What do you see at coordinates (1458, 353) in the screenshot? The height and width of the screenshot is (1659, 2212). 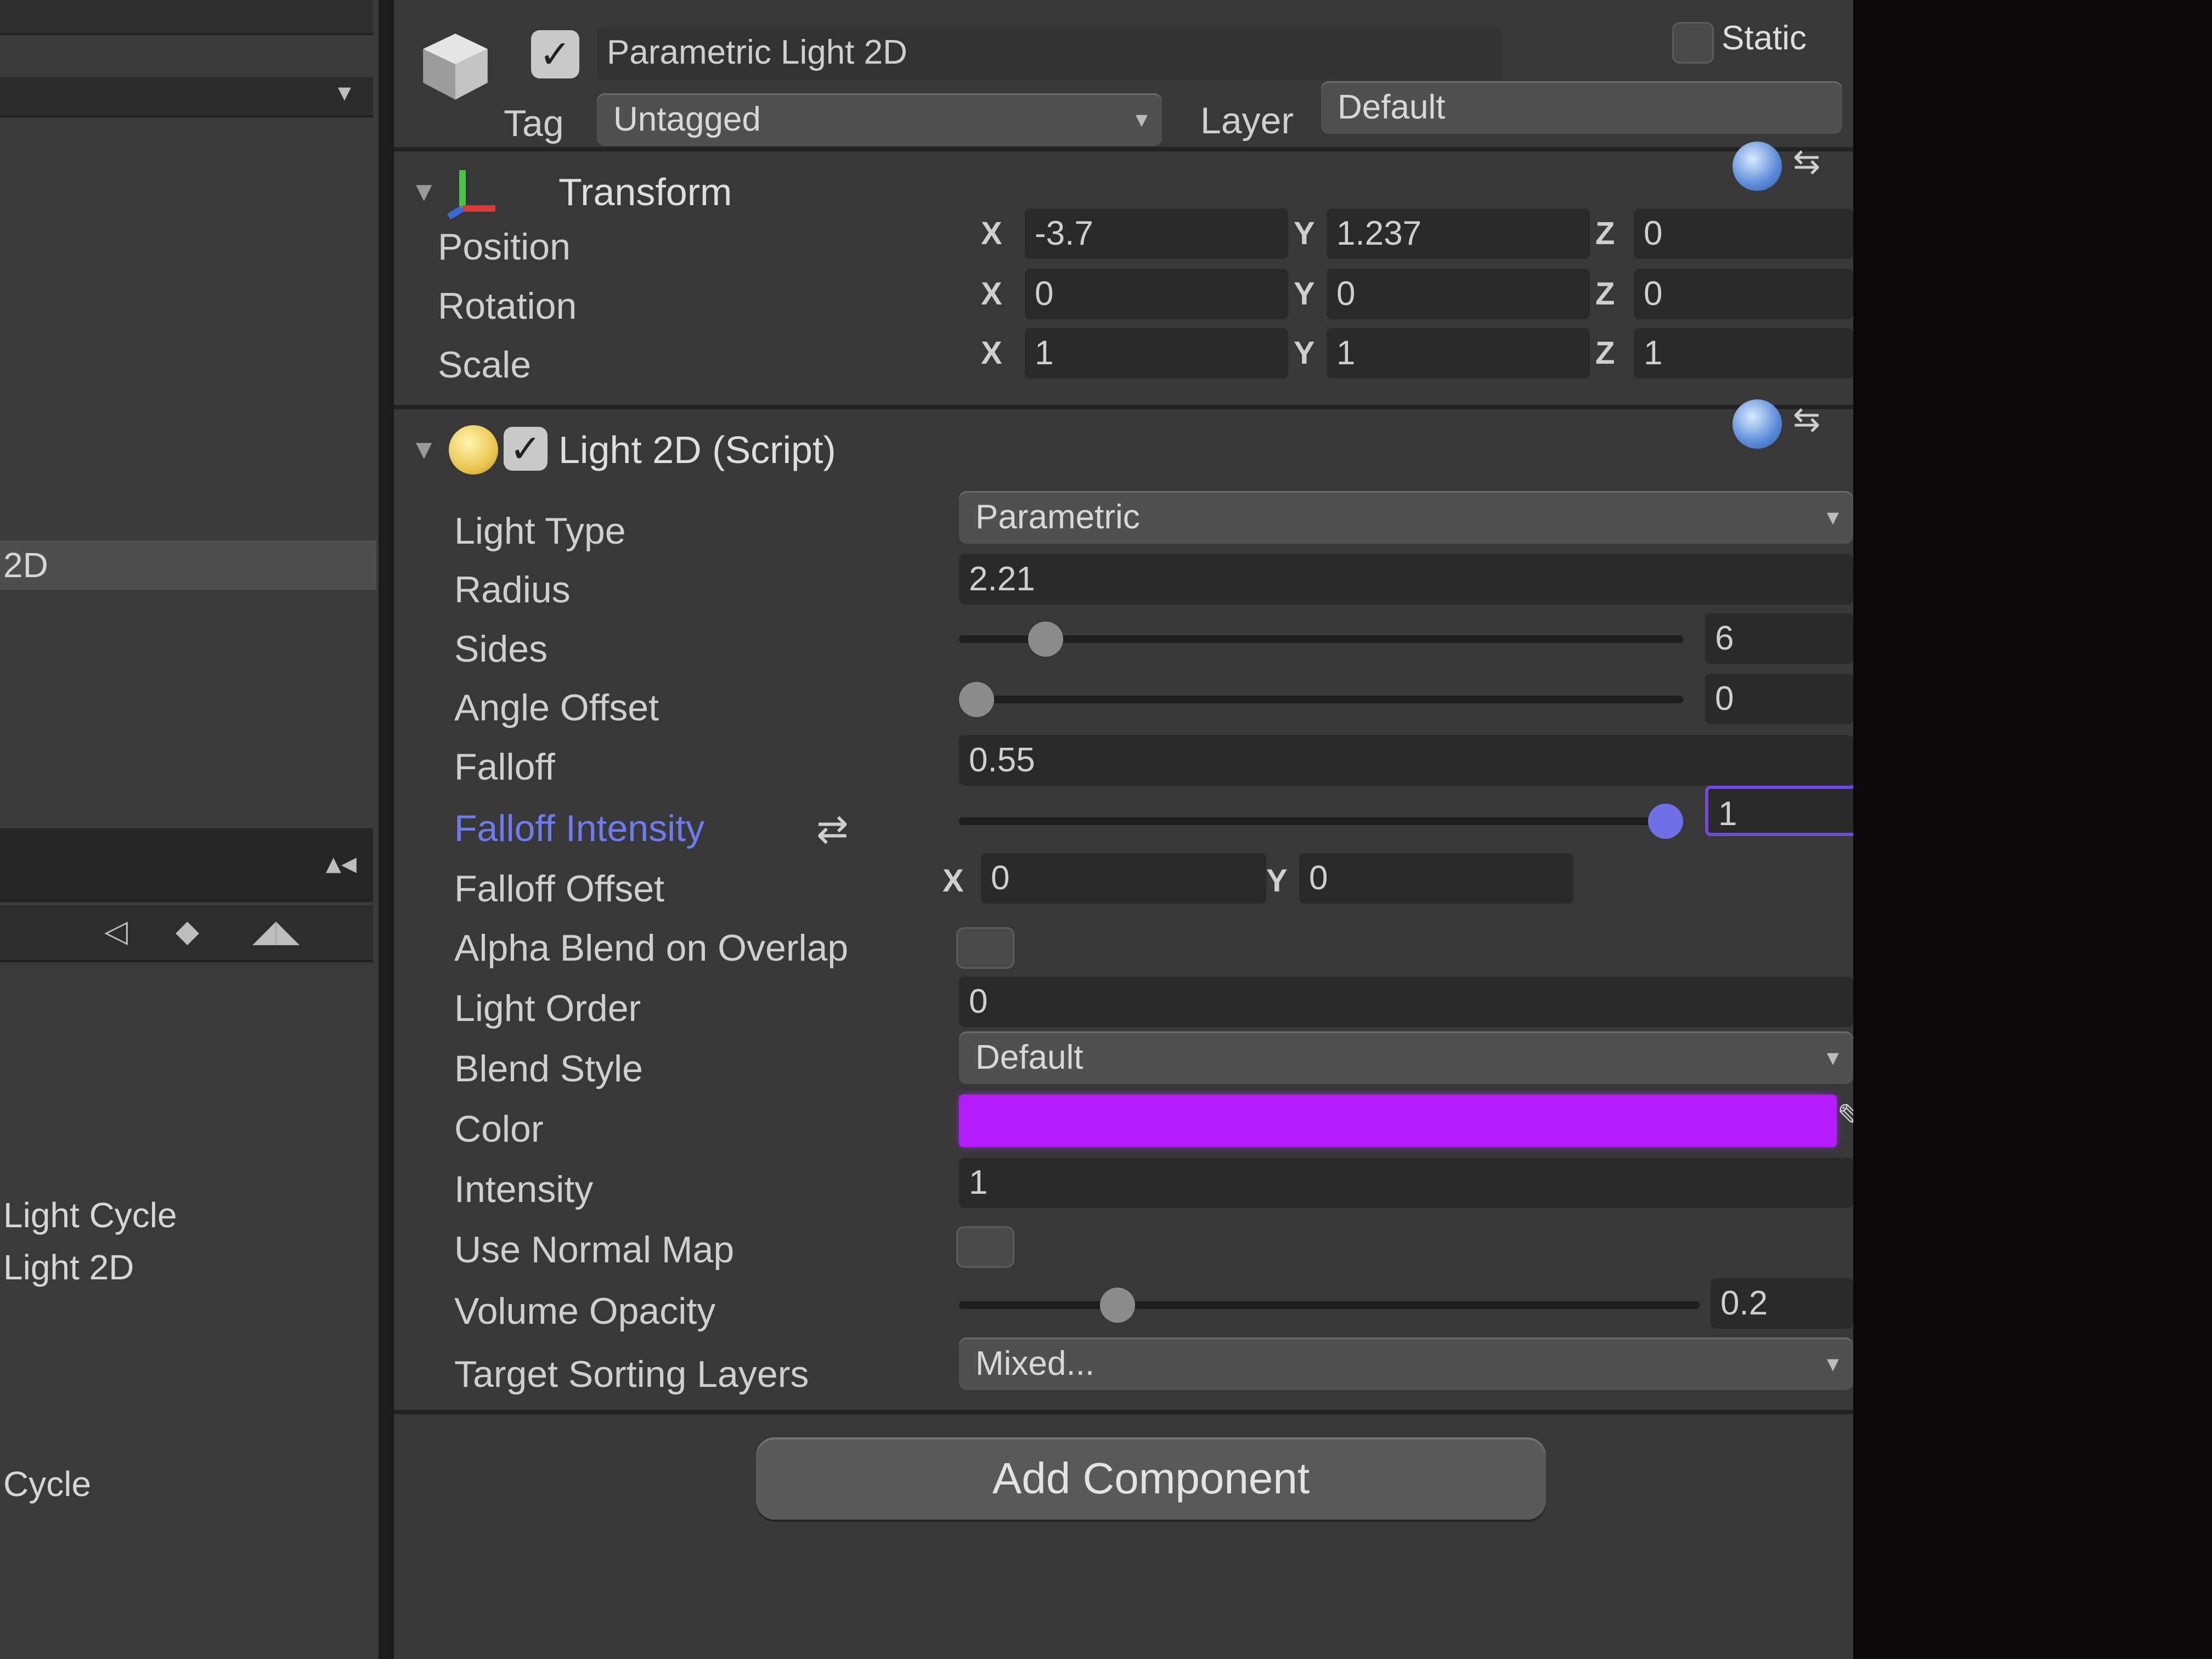 I see `scale-y-field: 1` at bounding box center [1458, 353].